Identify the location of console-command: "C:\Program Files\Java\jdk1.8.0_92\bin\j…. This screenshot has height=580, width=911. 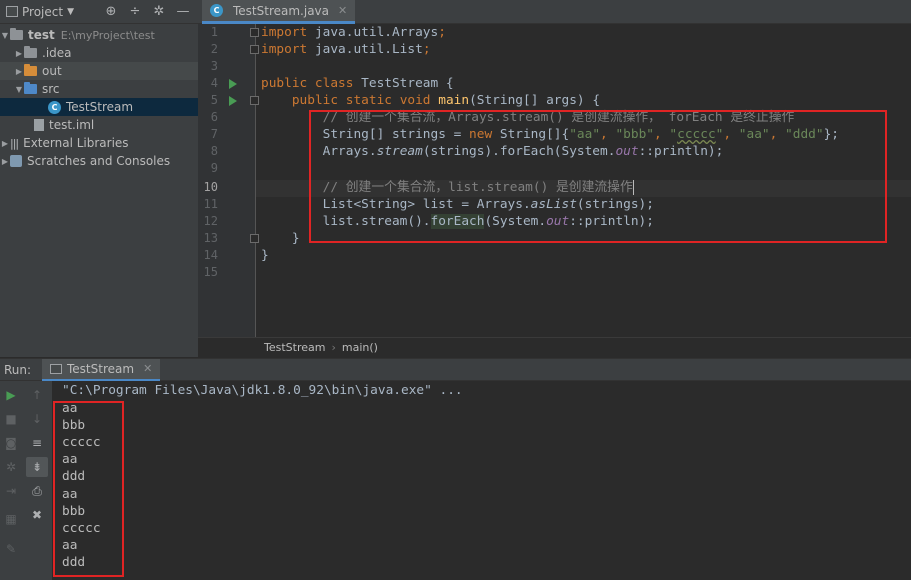
(262, 390).